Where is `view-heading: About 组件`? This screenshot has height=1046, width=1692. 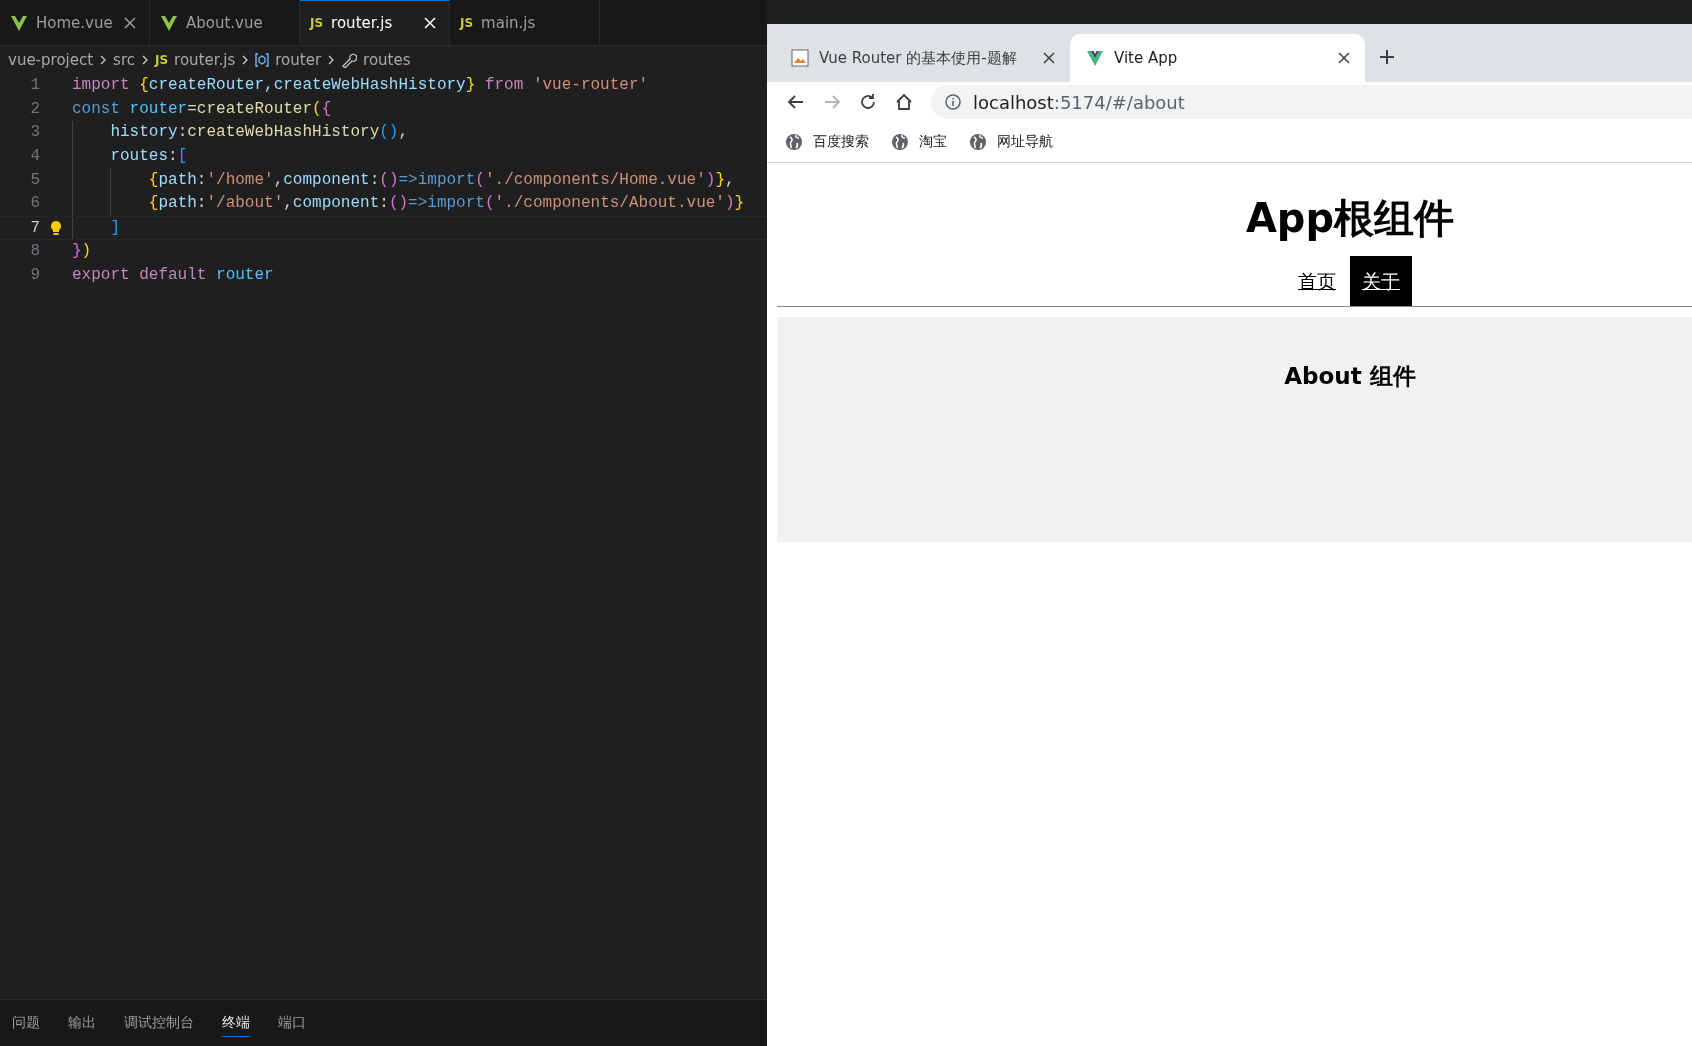 view-heading: About 组件 is located at coordinates (1350, 376).